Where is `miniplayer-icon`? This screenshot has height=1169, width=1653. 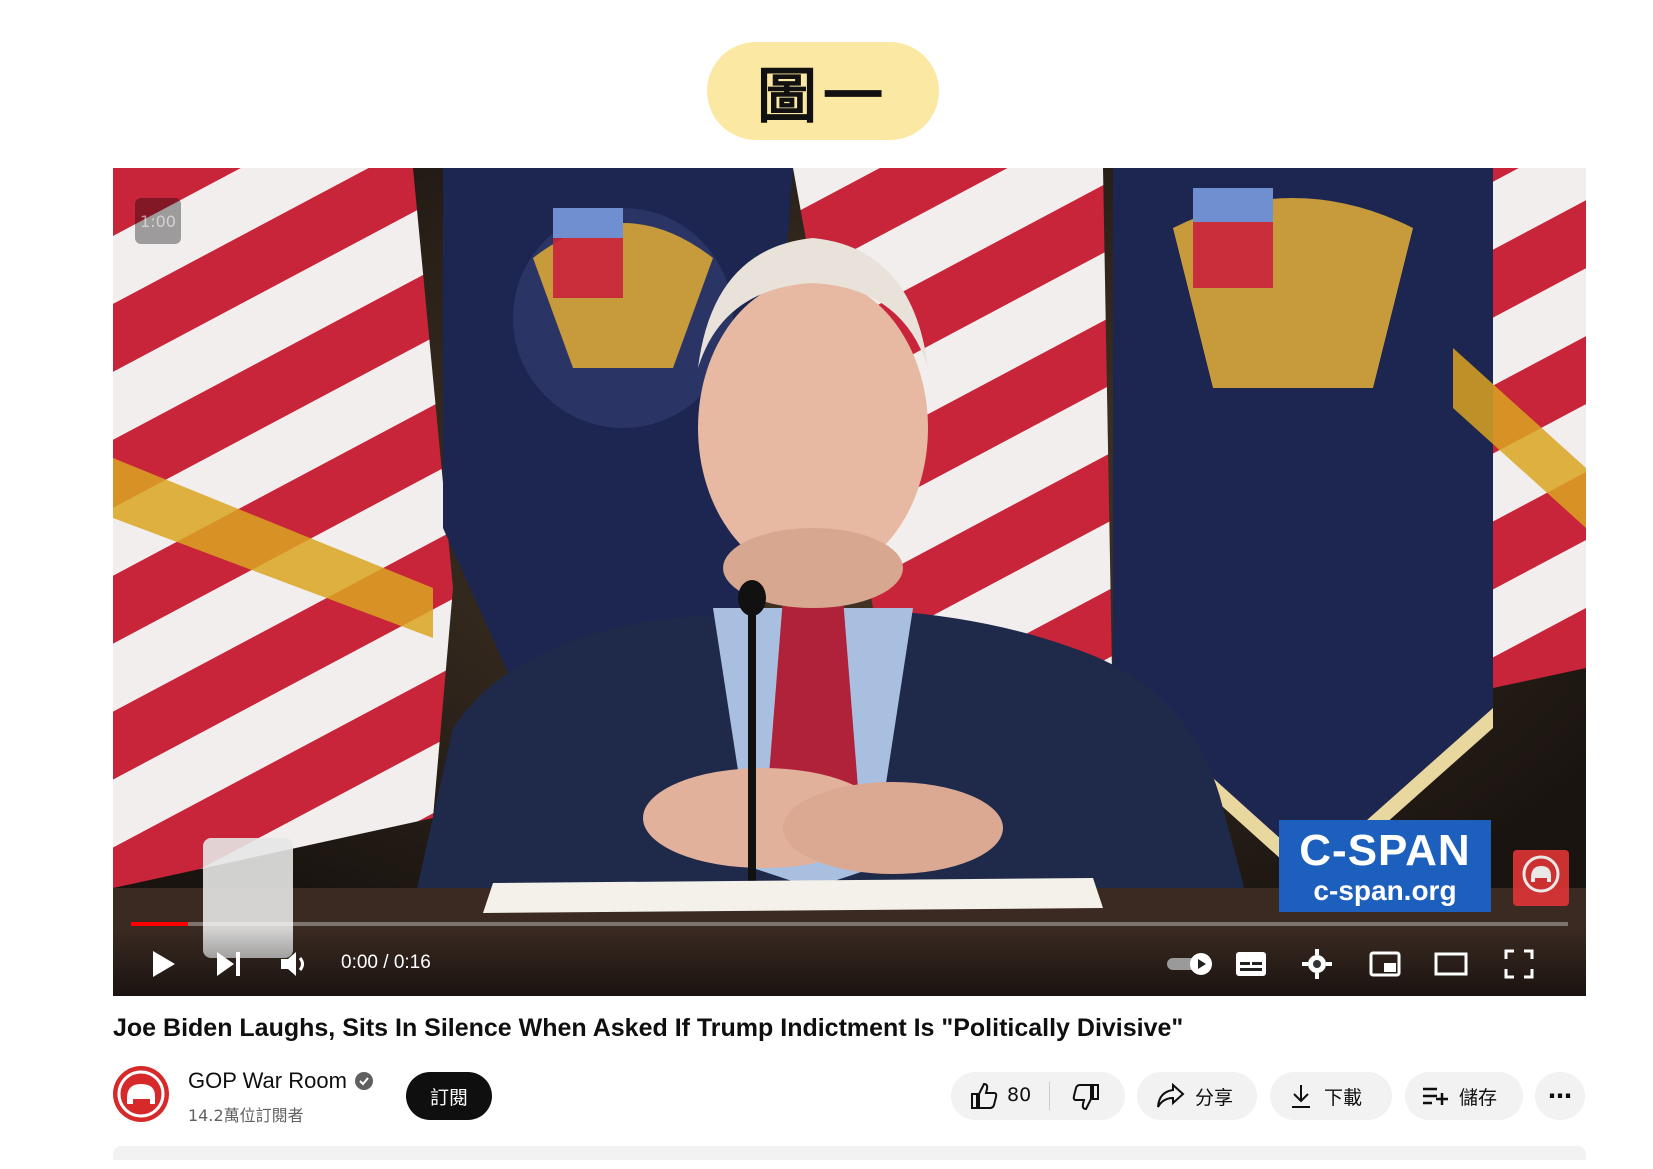
miniplayer-icon is located at coordinates (1385, 964).